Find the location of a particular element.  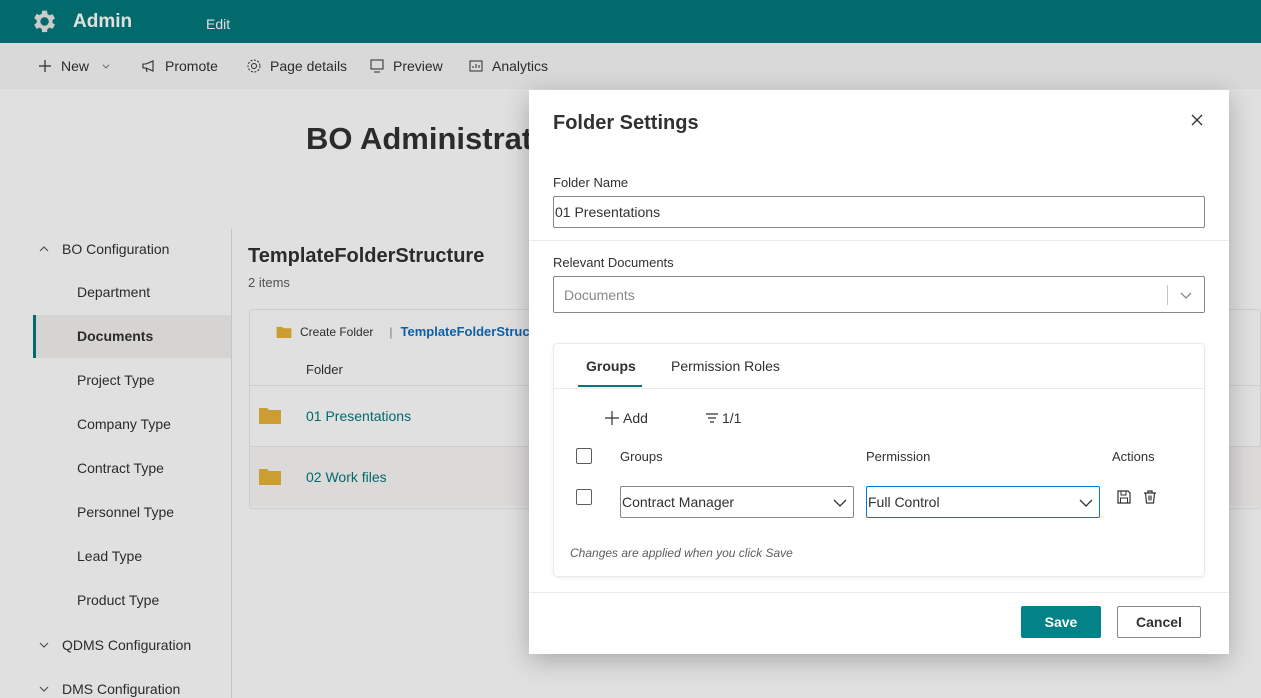

filter-button: 1/1 is located at coordinates (723, 418).